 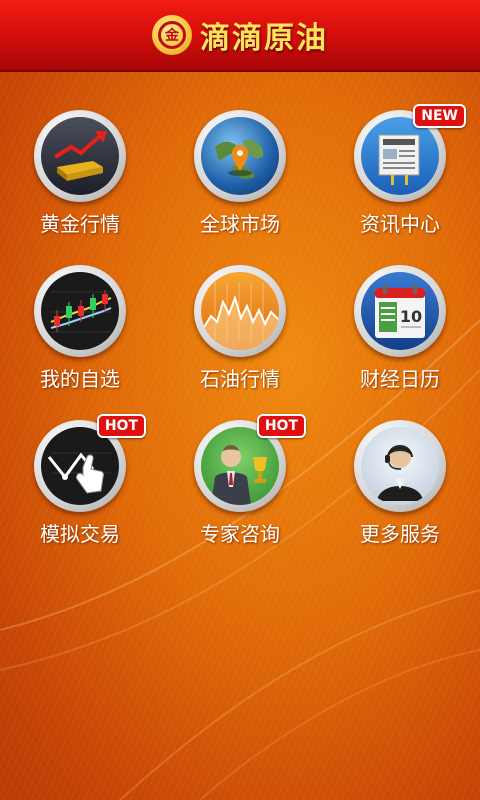 I want to click on logo-text: 金, so click(x=172, y=35).